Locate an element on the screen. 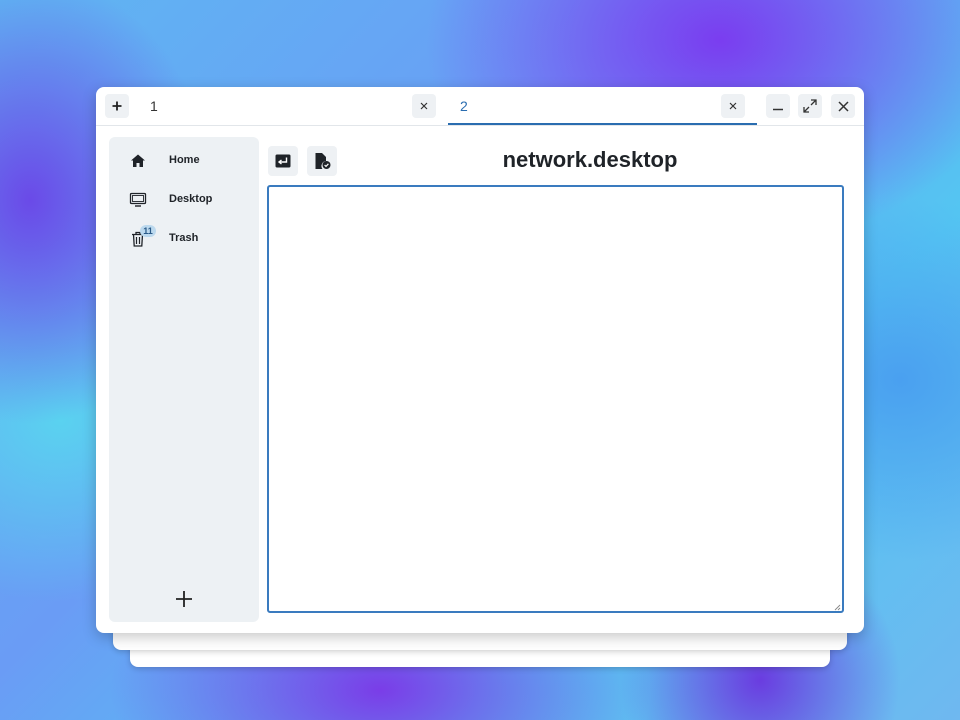  sidebar-item-desktop: Desktop is located at coordinates (184, 200).